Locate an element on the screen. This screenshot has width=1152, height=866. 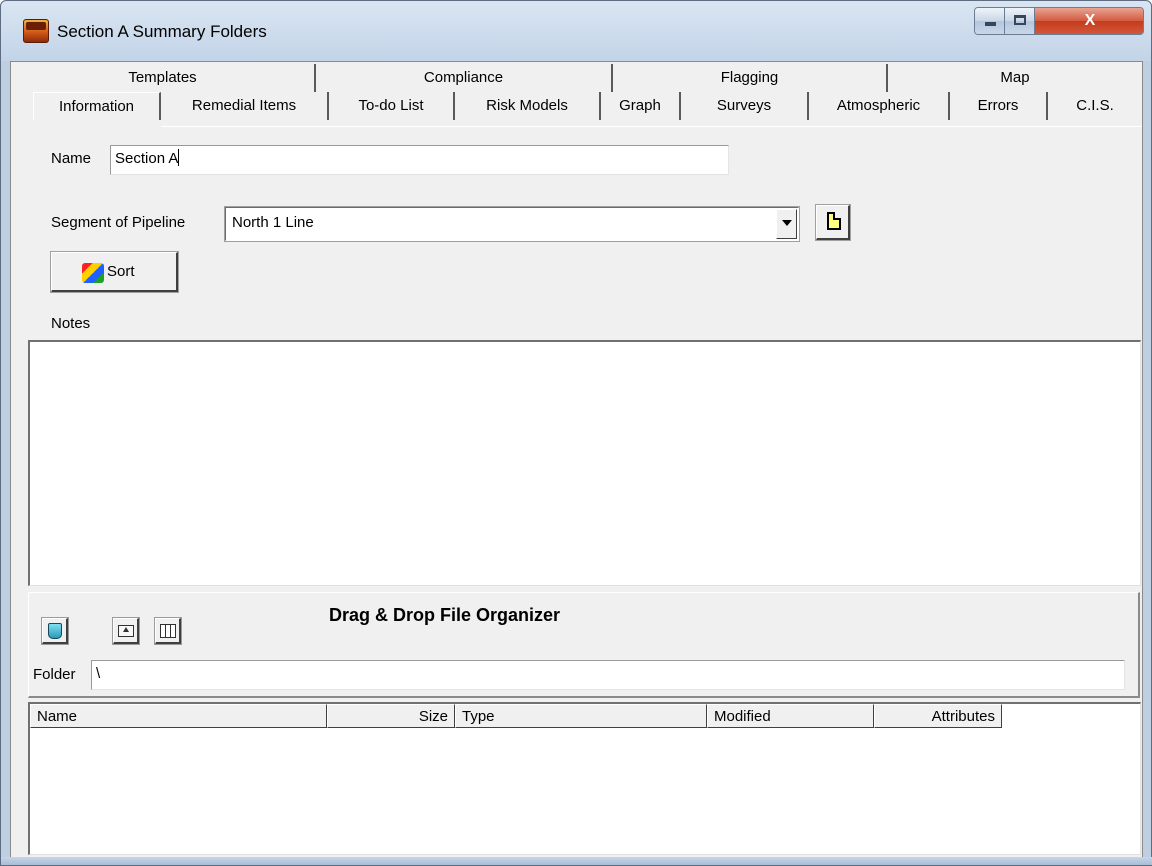
app-icon is located at coordinates (36, 31).